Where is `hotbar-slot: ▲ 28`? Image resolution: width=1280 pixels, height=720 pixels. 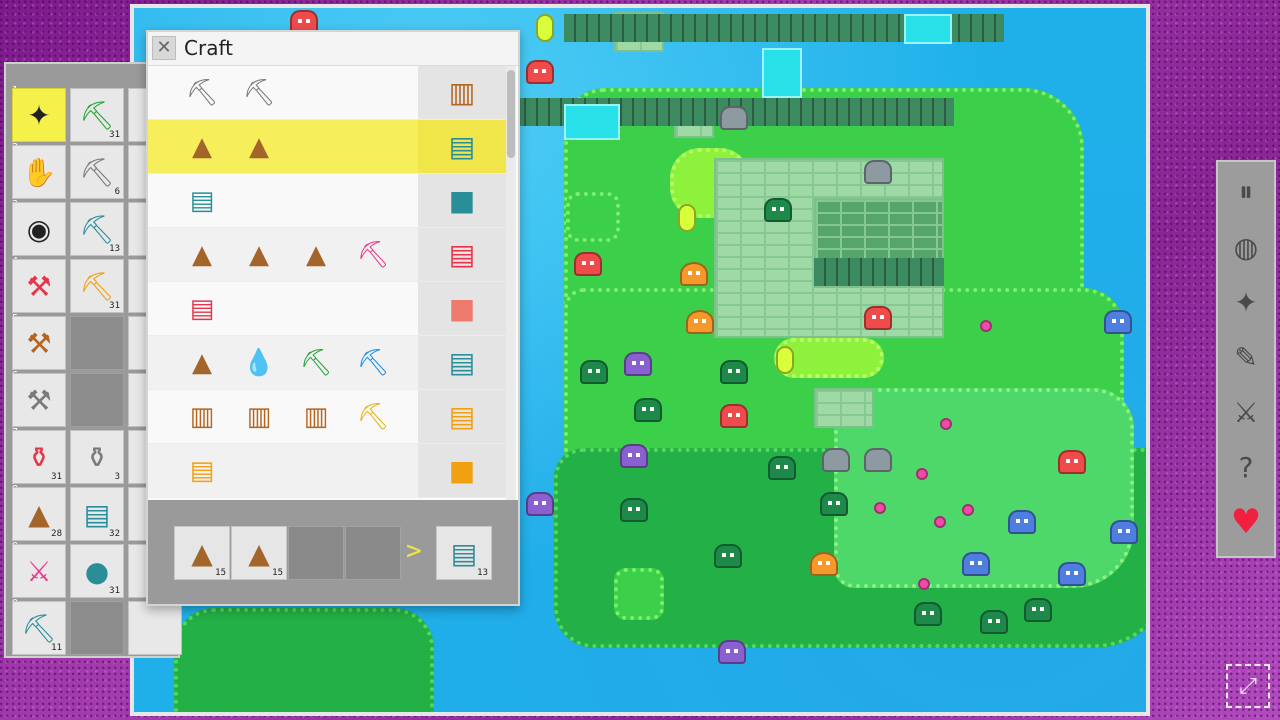
hotbar-slot: ▲ 28 is located at coordinates (39, 514).